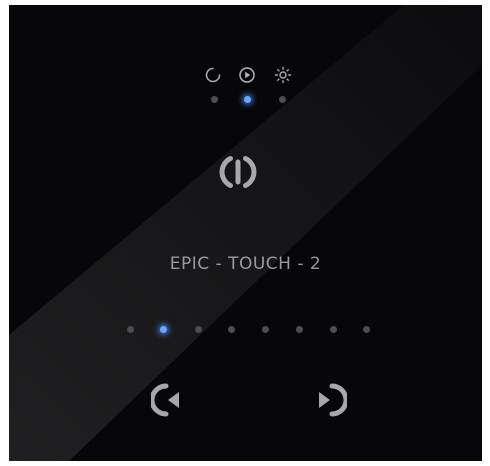  Describe the element at coordinates (283, 75) in the screenshot. I see `brightness-icon` at that location.